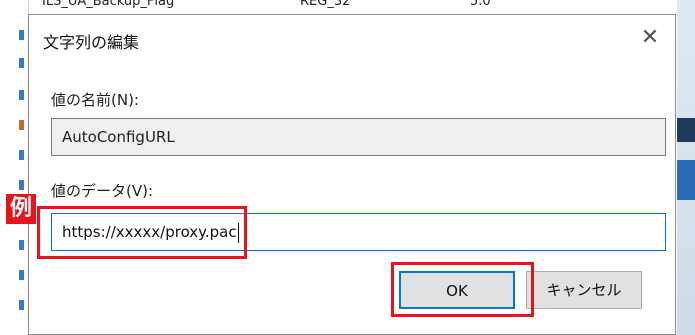 The width and height of the screenshot is (695, 335). I want to click on dialog-titlebar: 文字列の編集 ✕, so click(352, 39).